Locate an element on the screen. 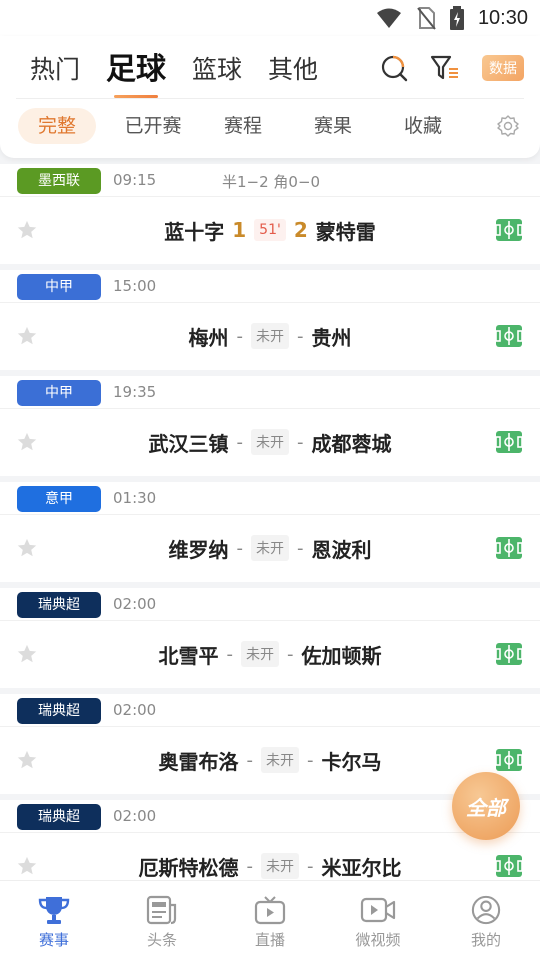  home-team: 北雪平 is located at coordinates (188, 655).